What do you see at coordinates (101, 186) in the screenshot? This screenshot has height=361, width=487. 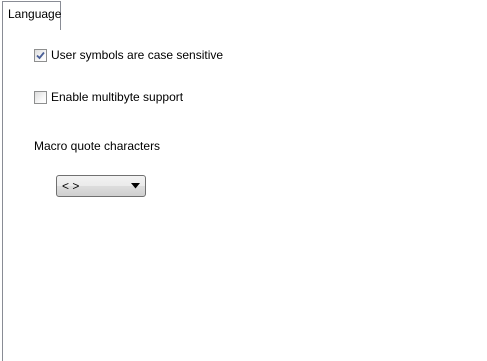 I see `macro-quote-dropdown: < >` at bounding box center [101, 186].